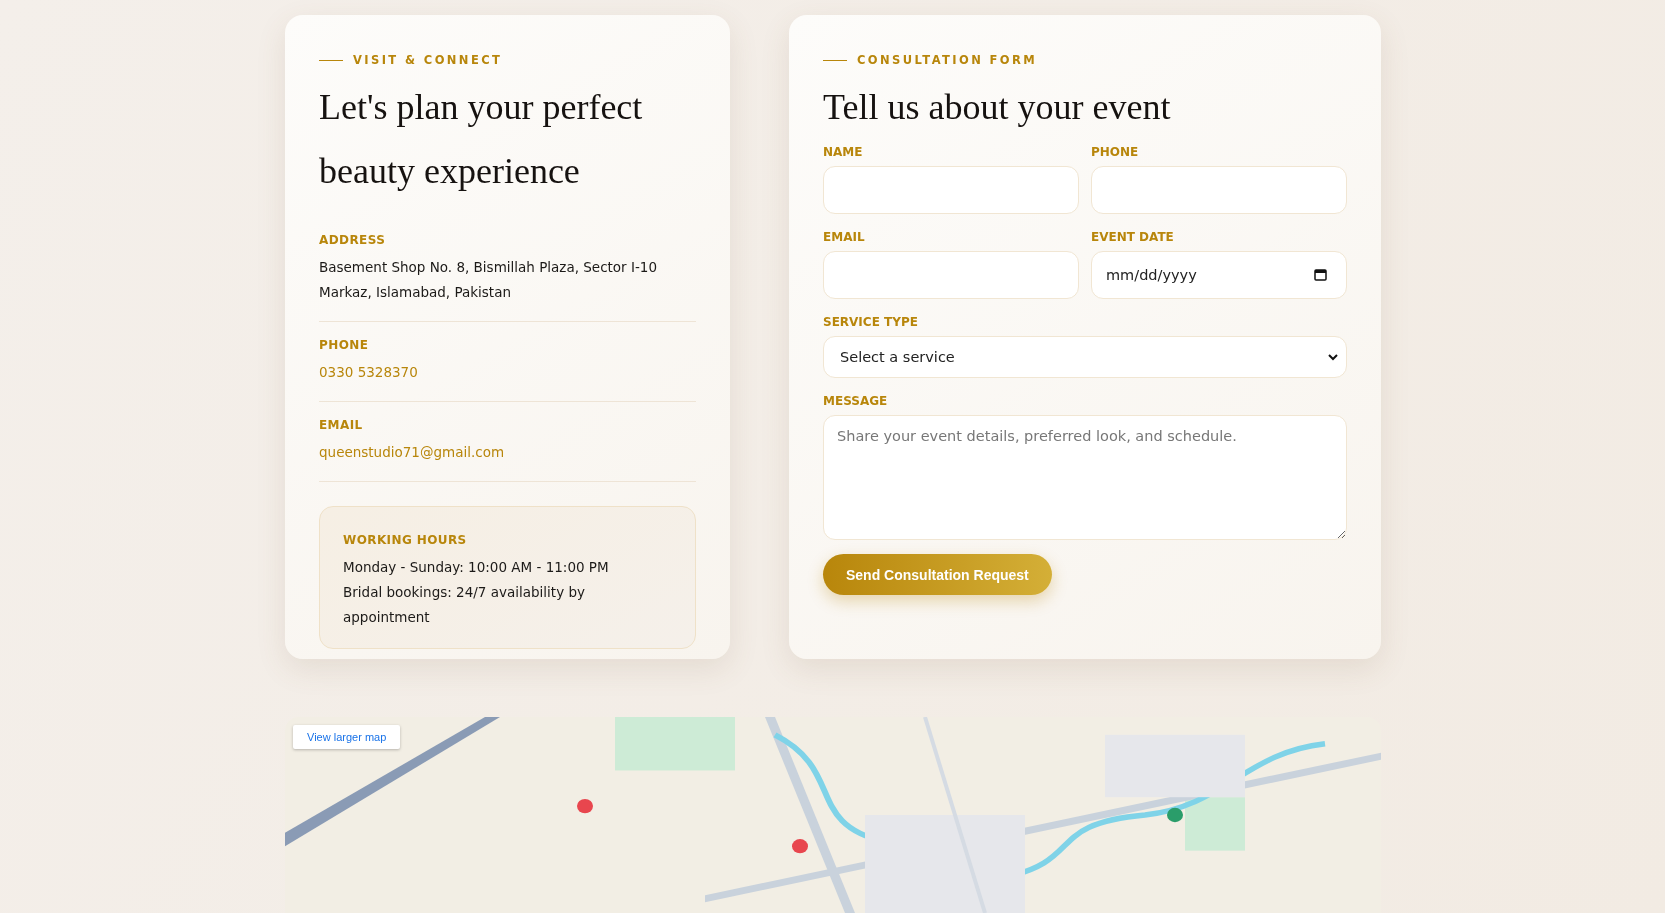  Describe the element at coordinates (476, 567) in the screenshot. I see `hours-line: Monday - Sunday: 10:00 AM - 11:00 PM` at that location.